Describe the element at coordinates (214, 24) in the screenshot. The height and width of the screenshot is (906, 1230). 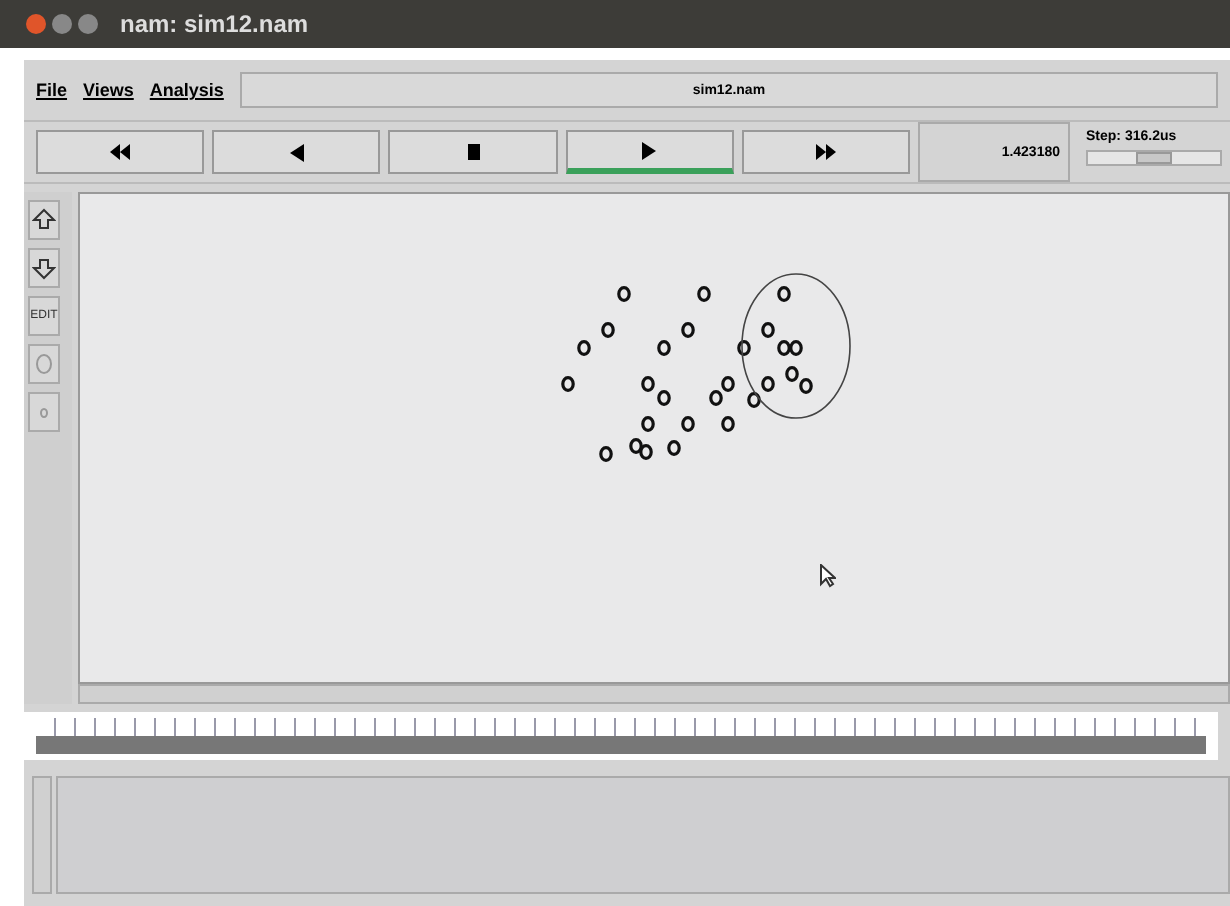
I see `window-title: nam: sim12.nam` at that location.